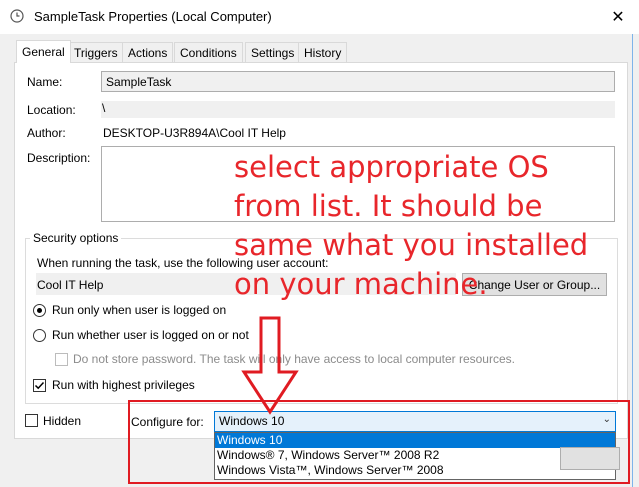 This screenshot has height=487, width=639. I want to click on annotation-line-4: on your machine., so click(361, 284).